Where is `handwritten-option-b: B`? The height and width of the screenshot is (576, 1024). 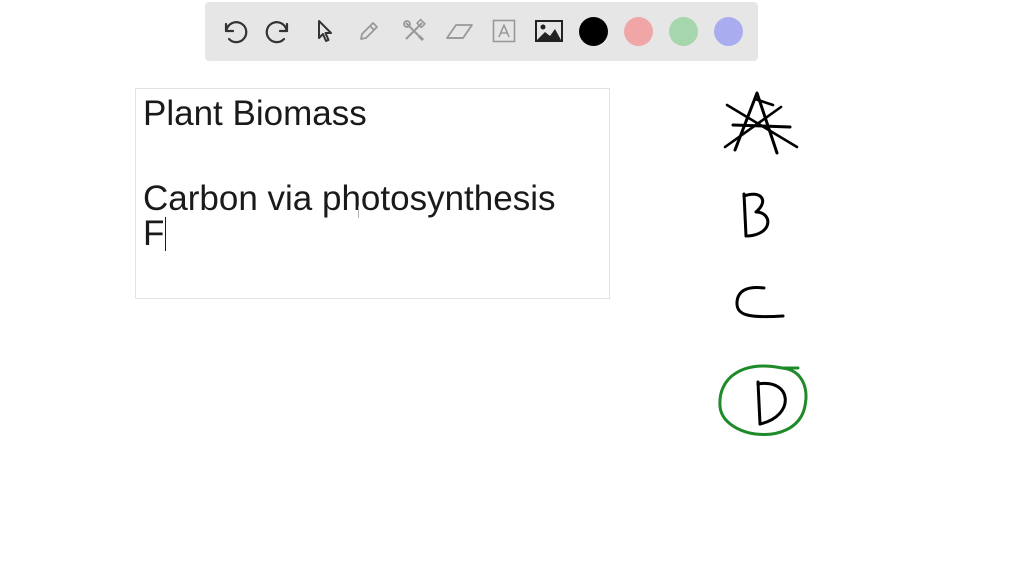
handwritten-option-b: B is located at coordinates (756, 215).